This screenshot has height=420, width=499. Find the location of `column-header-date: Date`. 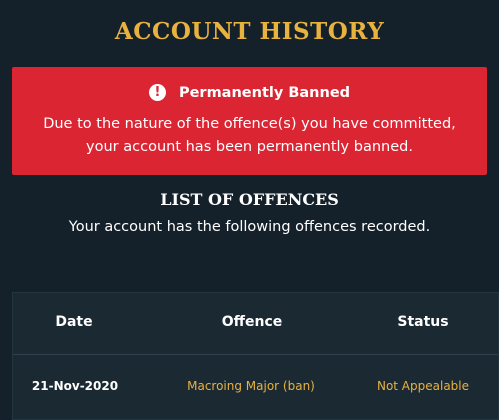

column-header-date: Date is located at coordinates (74, 322).